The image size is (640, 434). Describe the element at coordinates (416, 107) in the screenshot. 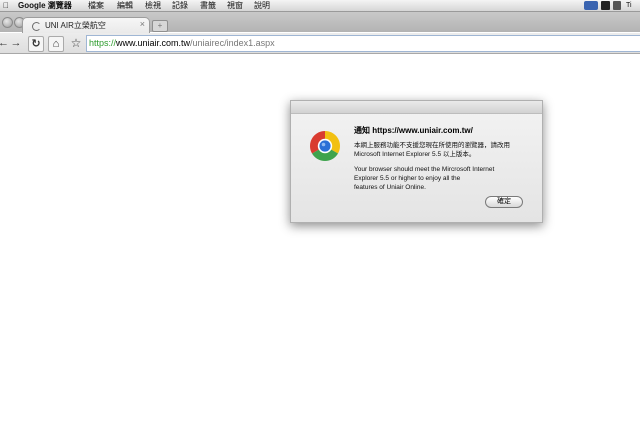

I see `dialog-titlebar` at that location.